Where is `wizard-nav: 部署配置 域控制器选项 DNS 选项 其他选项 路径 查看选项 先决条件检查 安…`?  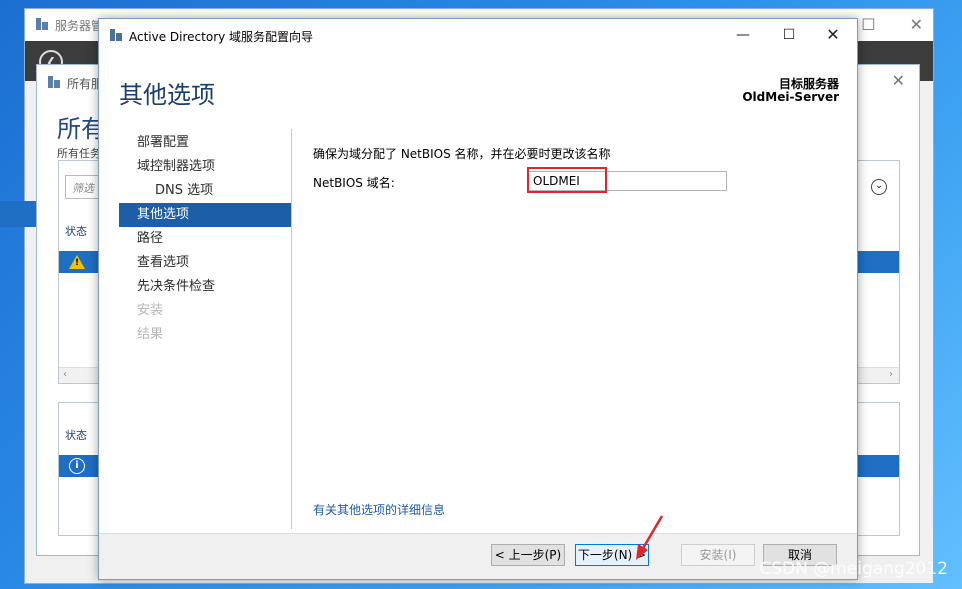
wizard-nav: 部署配置 域控制器选项 DNS 选项 其他选项 路径 查看选项 先决条件检查 安… is located at coordinates (205, 239).